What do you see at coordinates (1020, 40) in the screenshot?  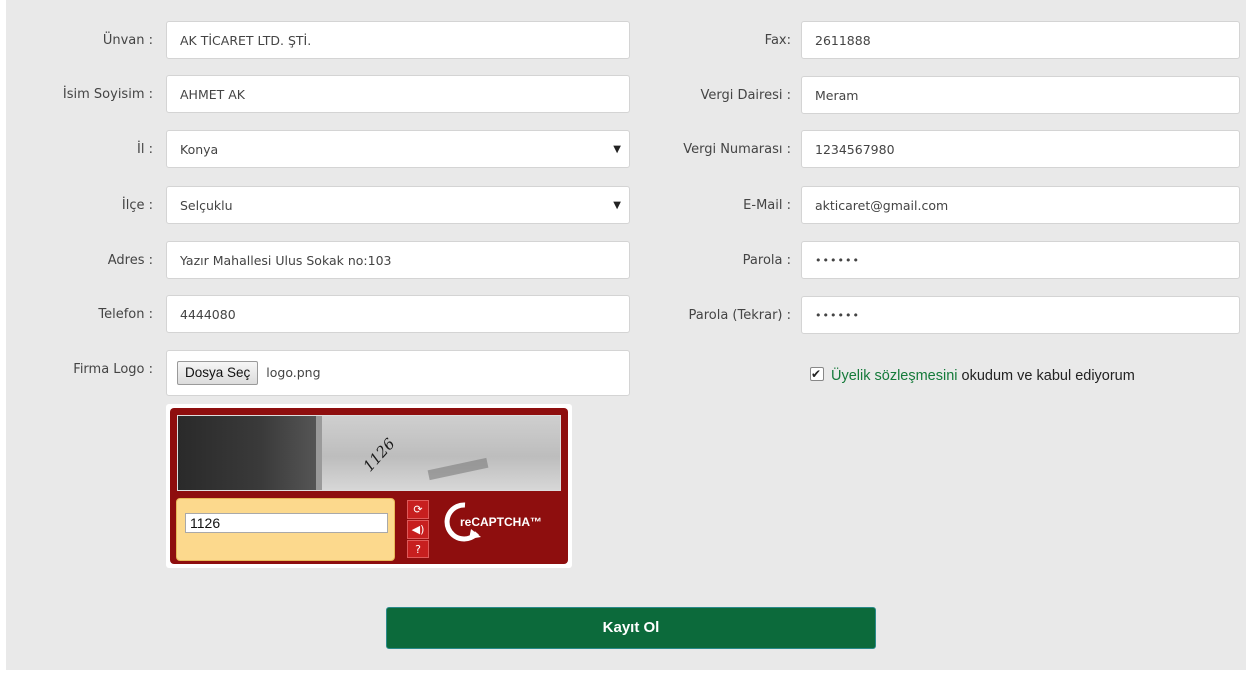 I see `fax-input: 2611888` at bounding box center [1020, 40].